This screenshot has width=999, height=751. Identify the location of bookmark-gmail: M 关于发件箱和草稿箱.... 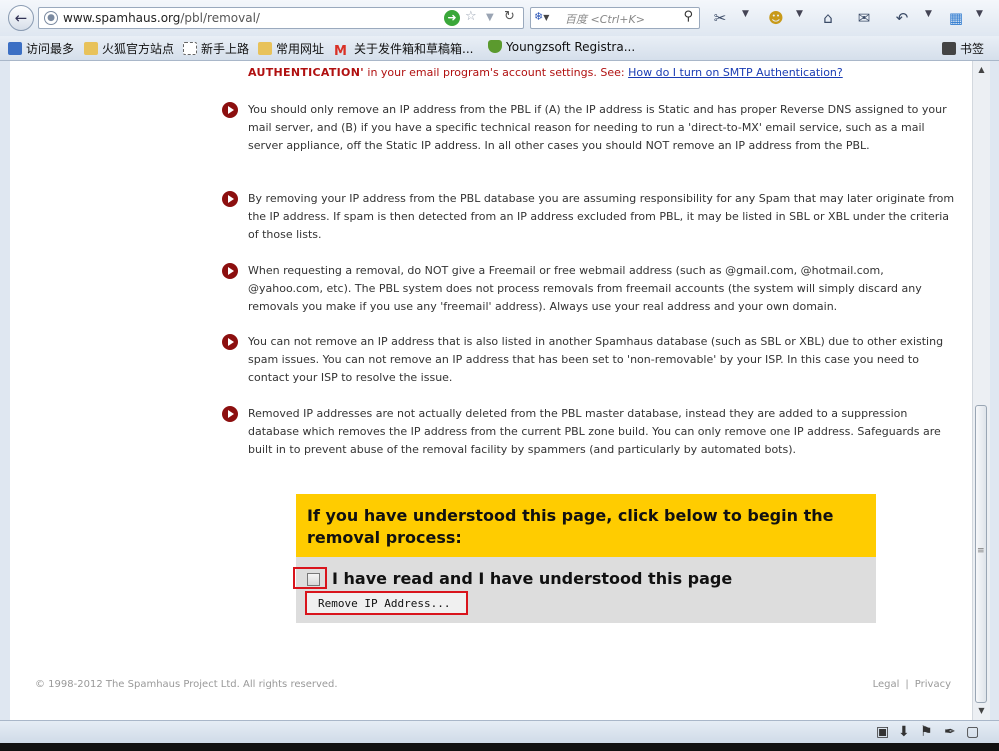
(403, 49).